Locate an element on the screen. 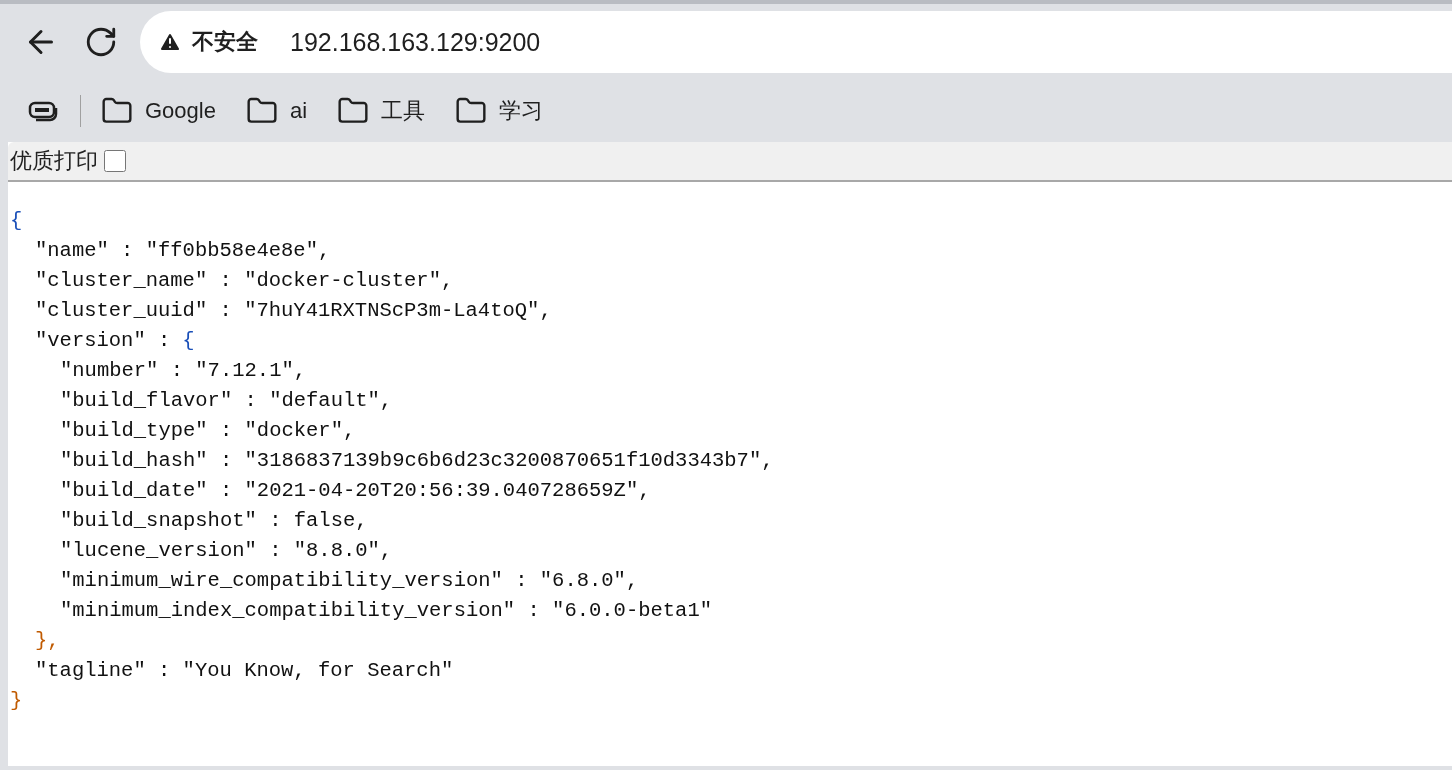 This screenshot has height=770, width=1452. tab-groups-icon is located at coordinates (44, 111).